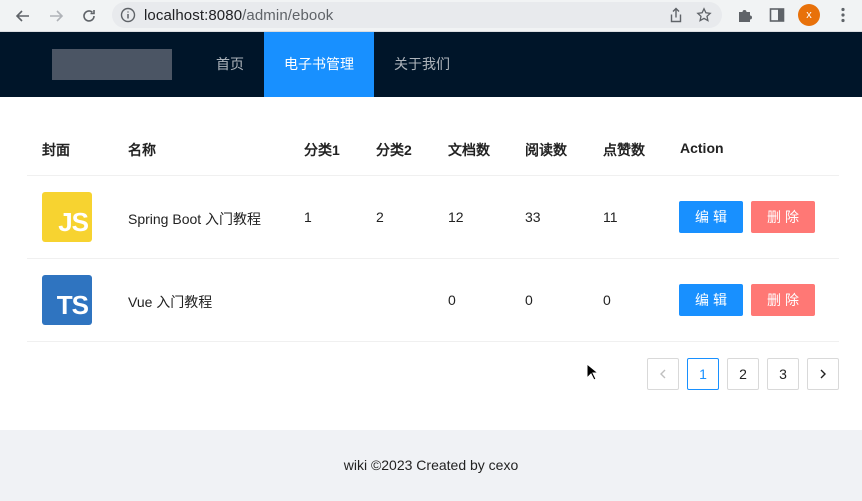 The image size is (862, 501). Describe the element at coordinates (745, 15) in the screenshot. I see `extensions-puzzle-icon` at that location.